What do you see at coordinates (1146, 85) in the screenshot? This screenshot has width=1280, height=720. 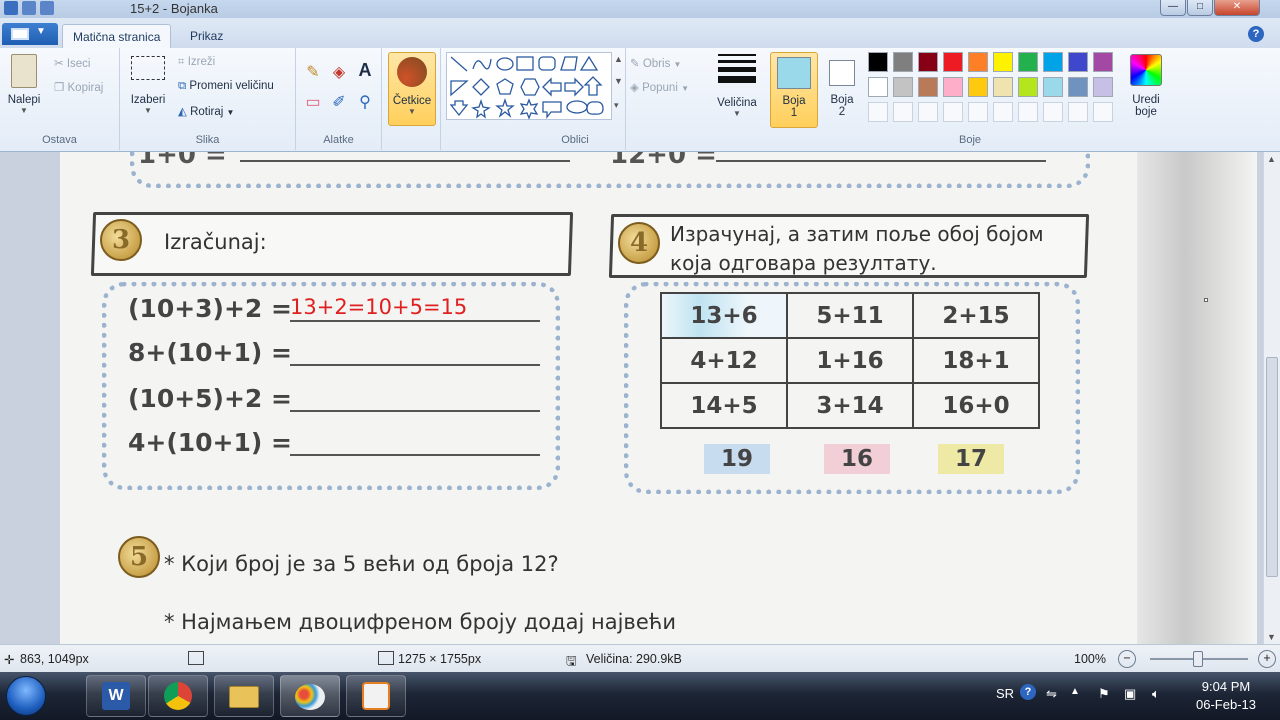 I see `edit-colors-button: Uredi boje` at bounding box center [1146, 85].